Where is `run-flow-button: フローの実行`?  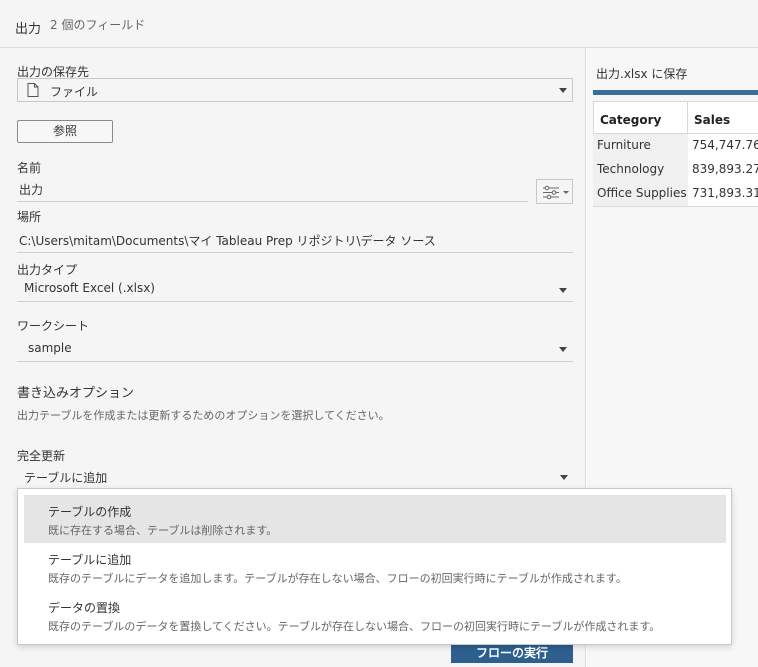 run-flow-button: フローの実行 is located at coordinates (512, 653).